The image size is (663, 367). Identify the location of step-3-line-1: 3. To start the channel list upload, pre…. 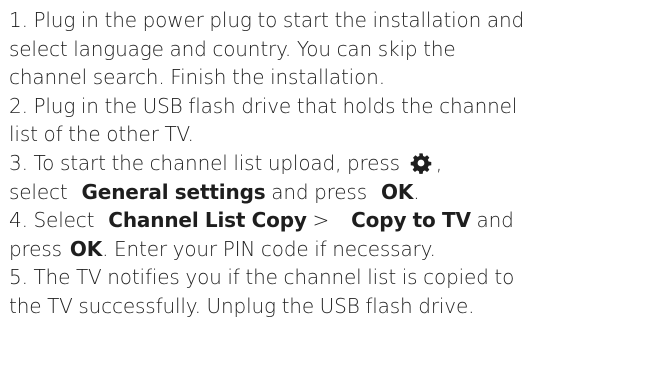
(336, 163).